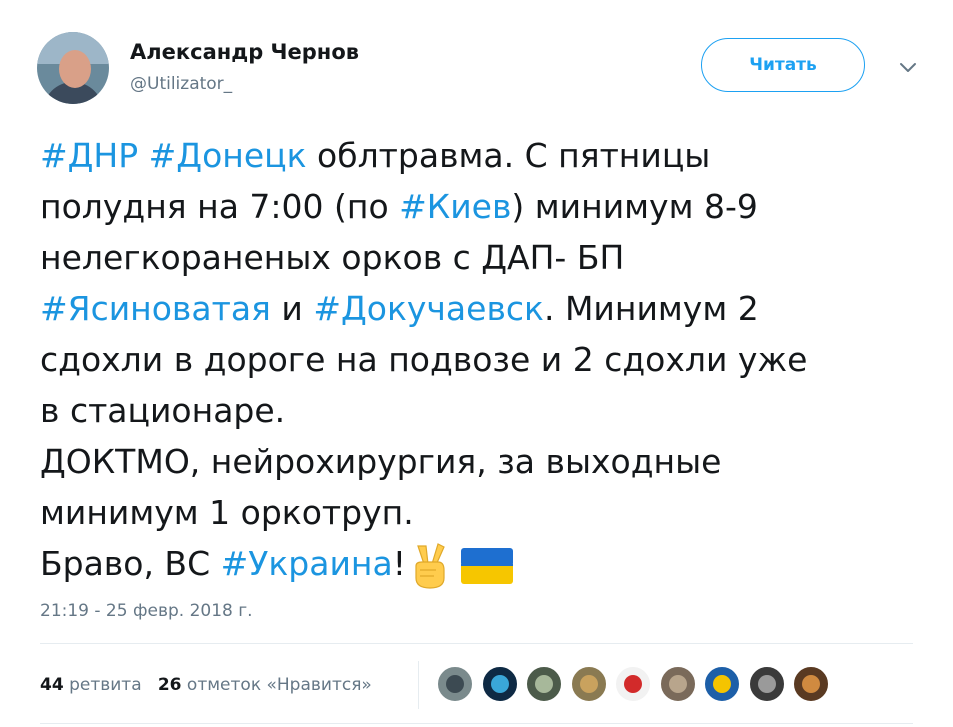  I want to click on divider, so click(476, 643).